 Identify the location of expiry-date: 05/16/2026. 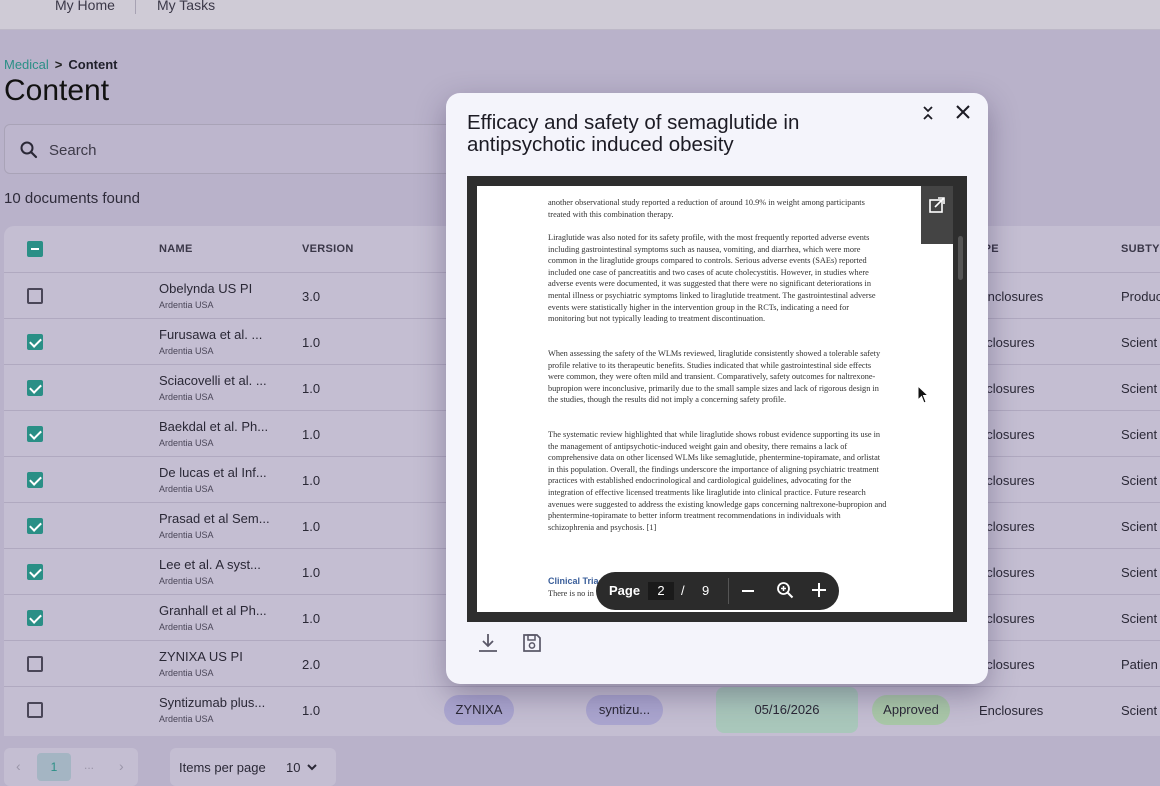
(787, 710).